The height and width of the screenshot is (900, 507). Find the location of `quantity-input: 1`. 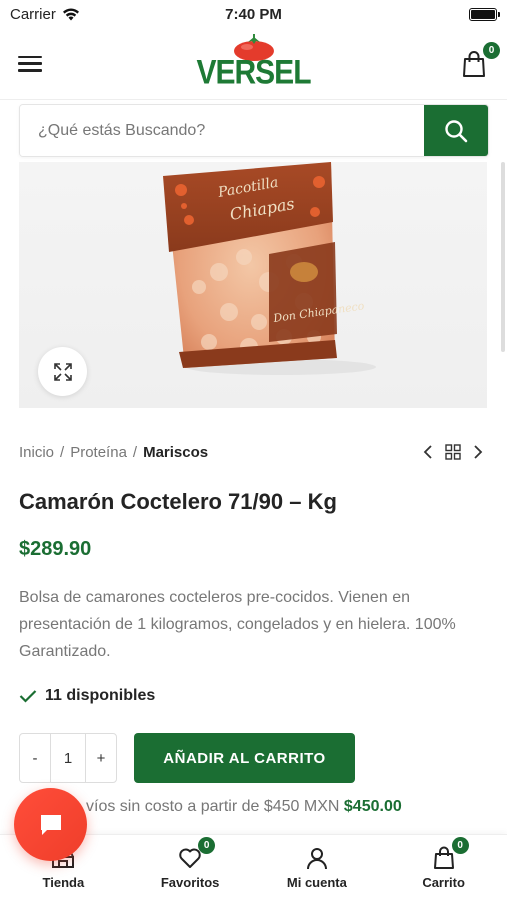

quantity-input: 1 is located at coordinates (68, 758).